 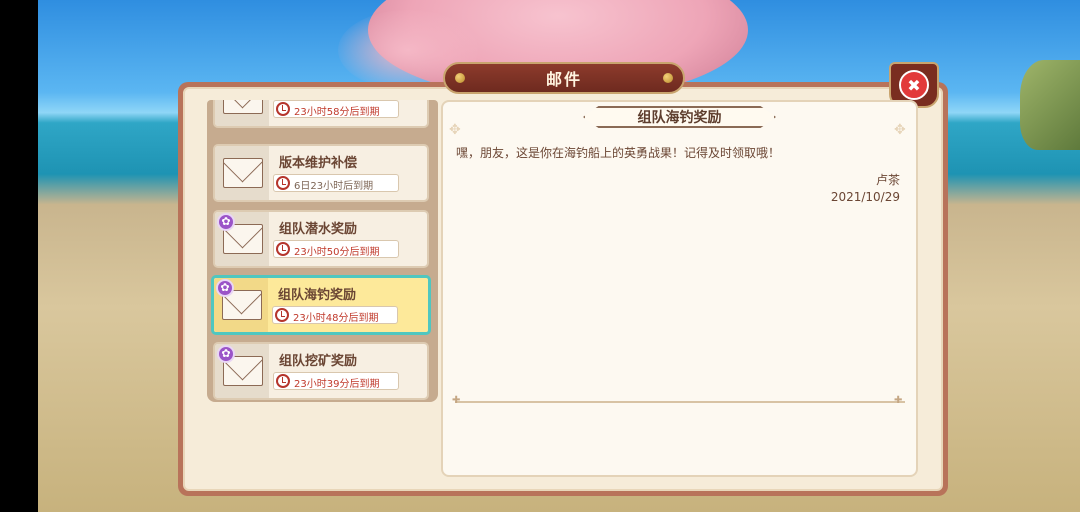 I want to click on mail-sender: 卢茶, so click(x=887, y=180).